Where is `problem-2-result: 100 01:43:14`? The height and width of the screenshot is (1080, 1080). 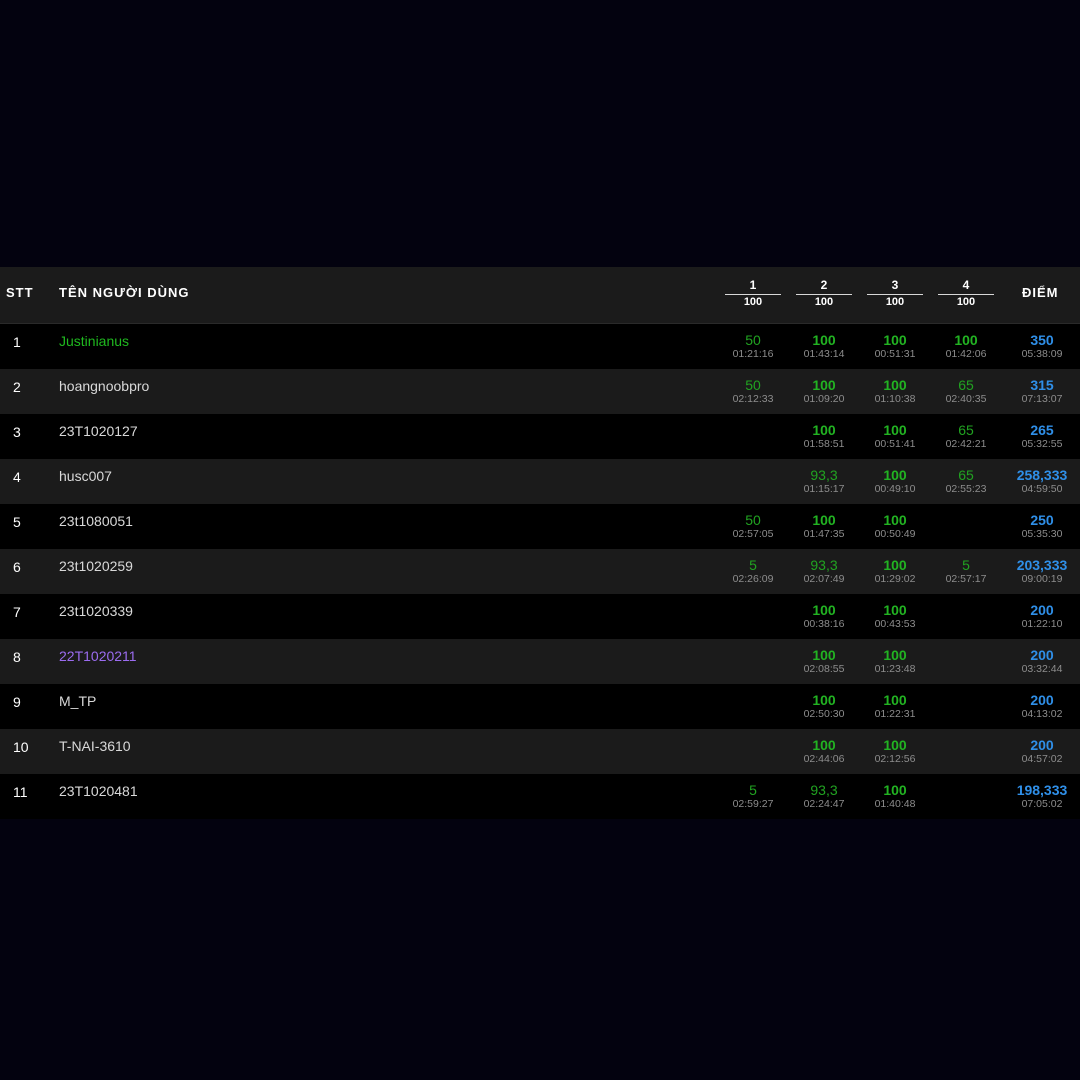
problem-2-result: 100 01:43:14 is located at coordinates (824, 346).